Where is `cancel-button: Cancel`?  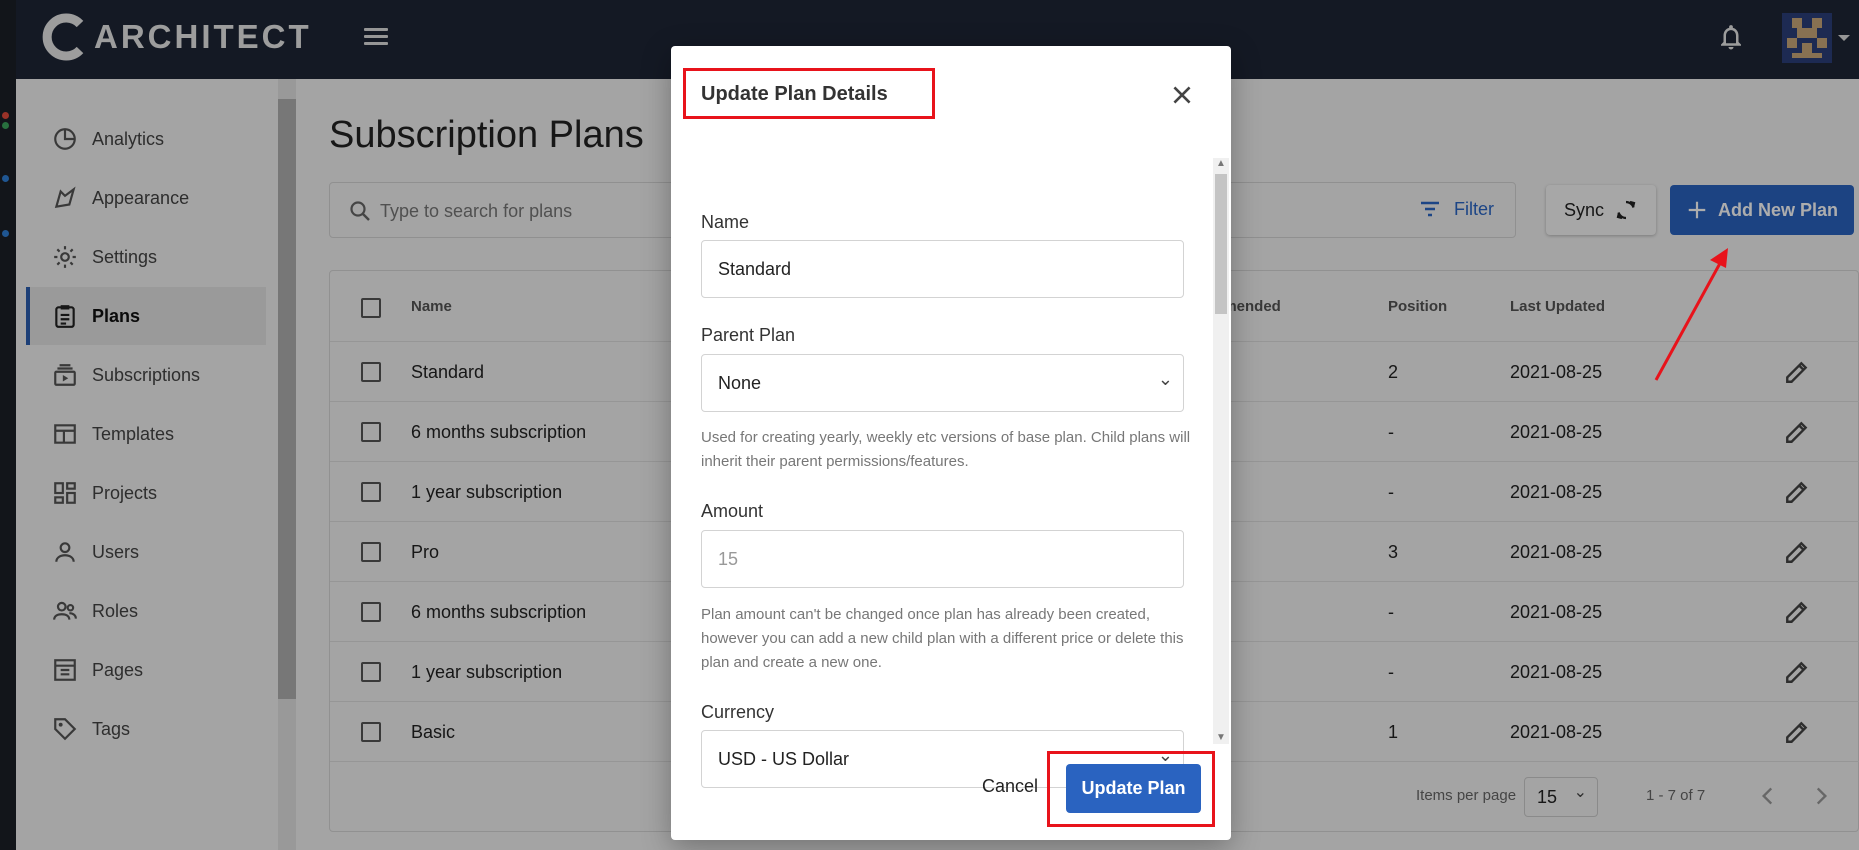
cancel-button: Cancel is located at coordinates (1010, 786).